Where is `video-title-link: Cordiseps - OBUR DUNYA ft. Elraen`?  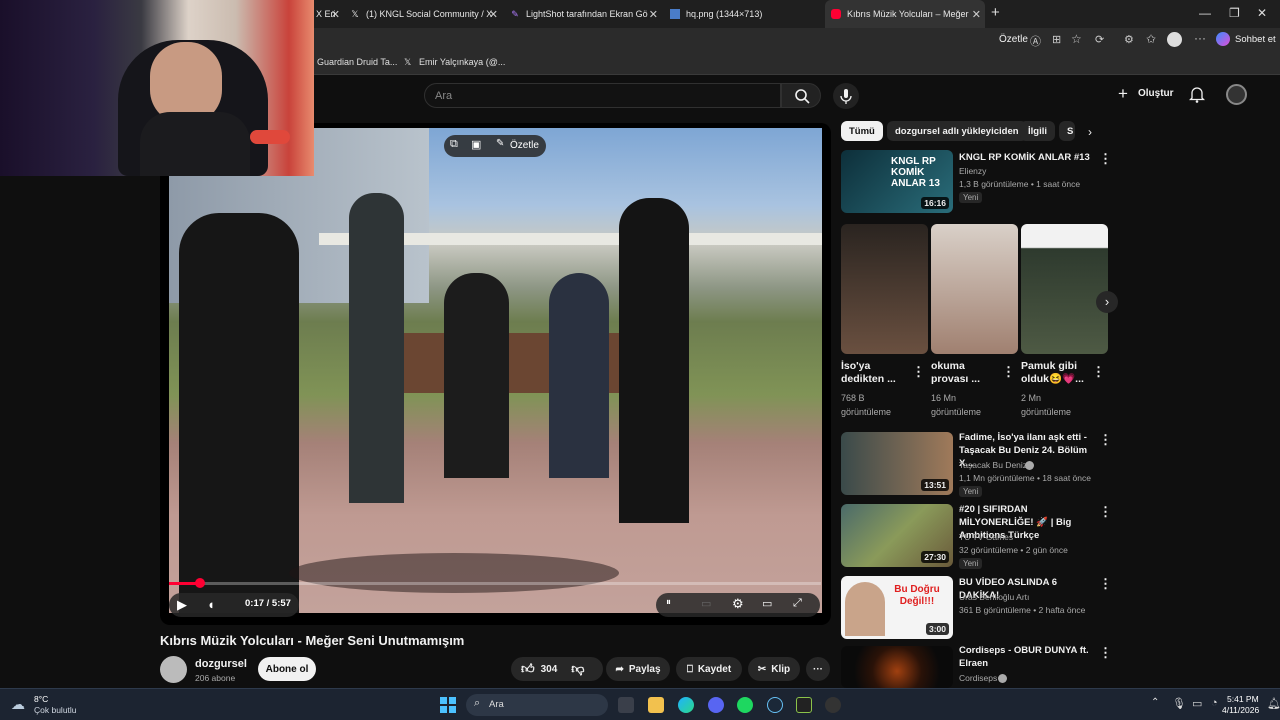 video-title-link: Cordiseps - OBUR DUNYA ft. Elraen is located at coordinates (1027, 657).